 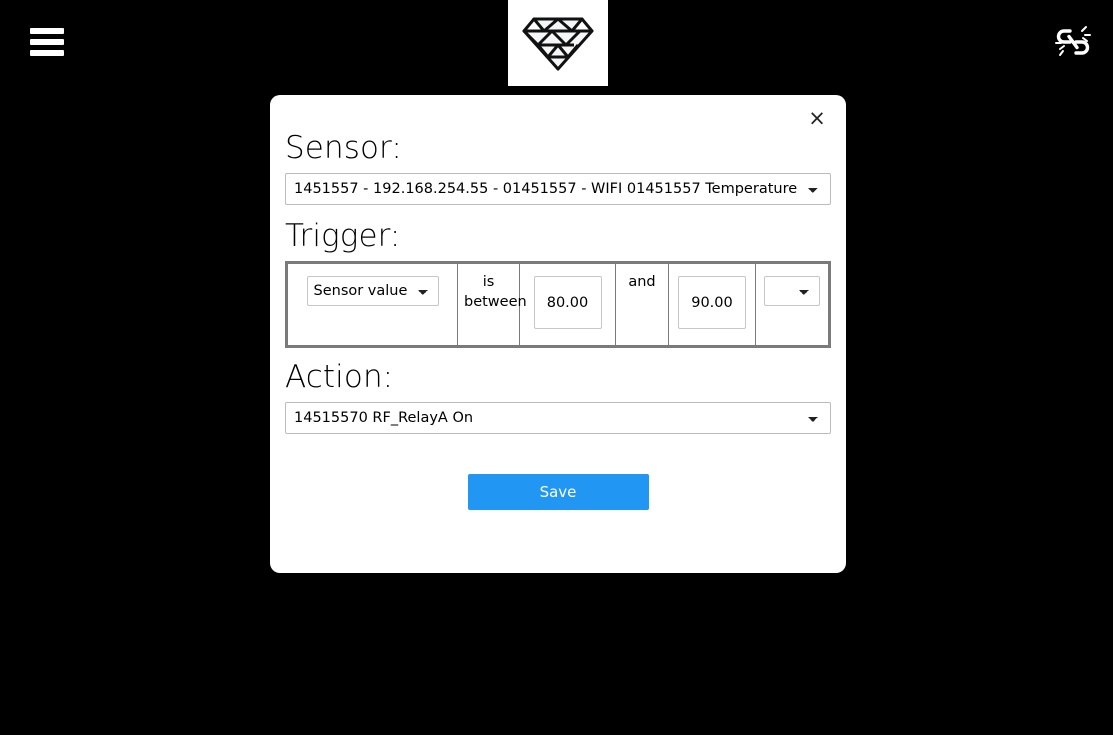 I want to click on trigger-conjunction-cell: and, so click(x=642, y=305).